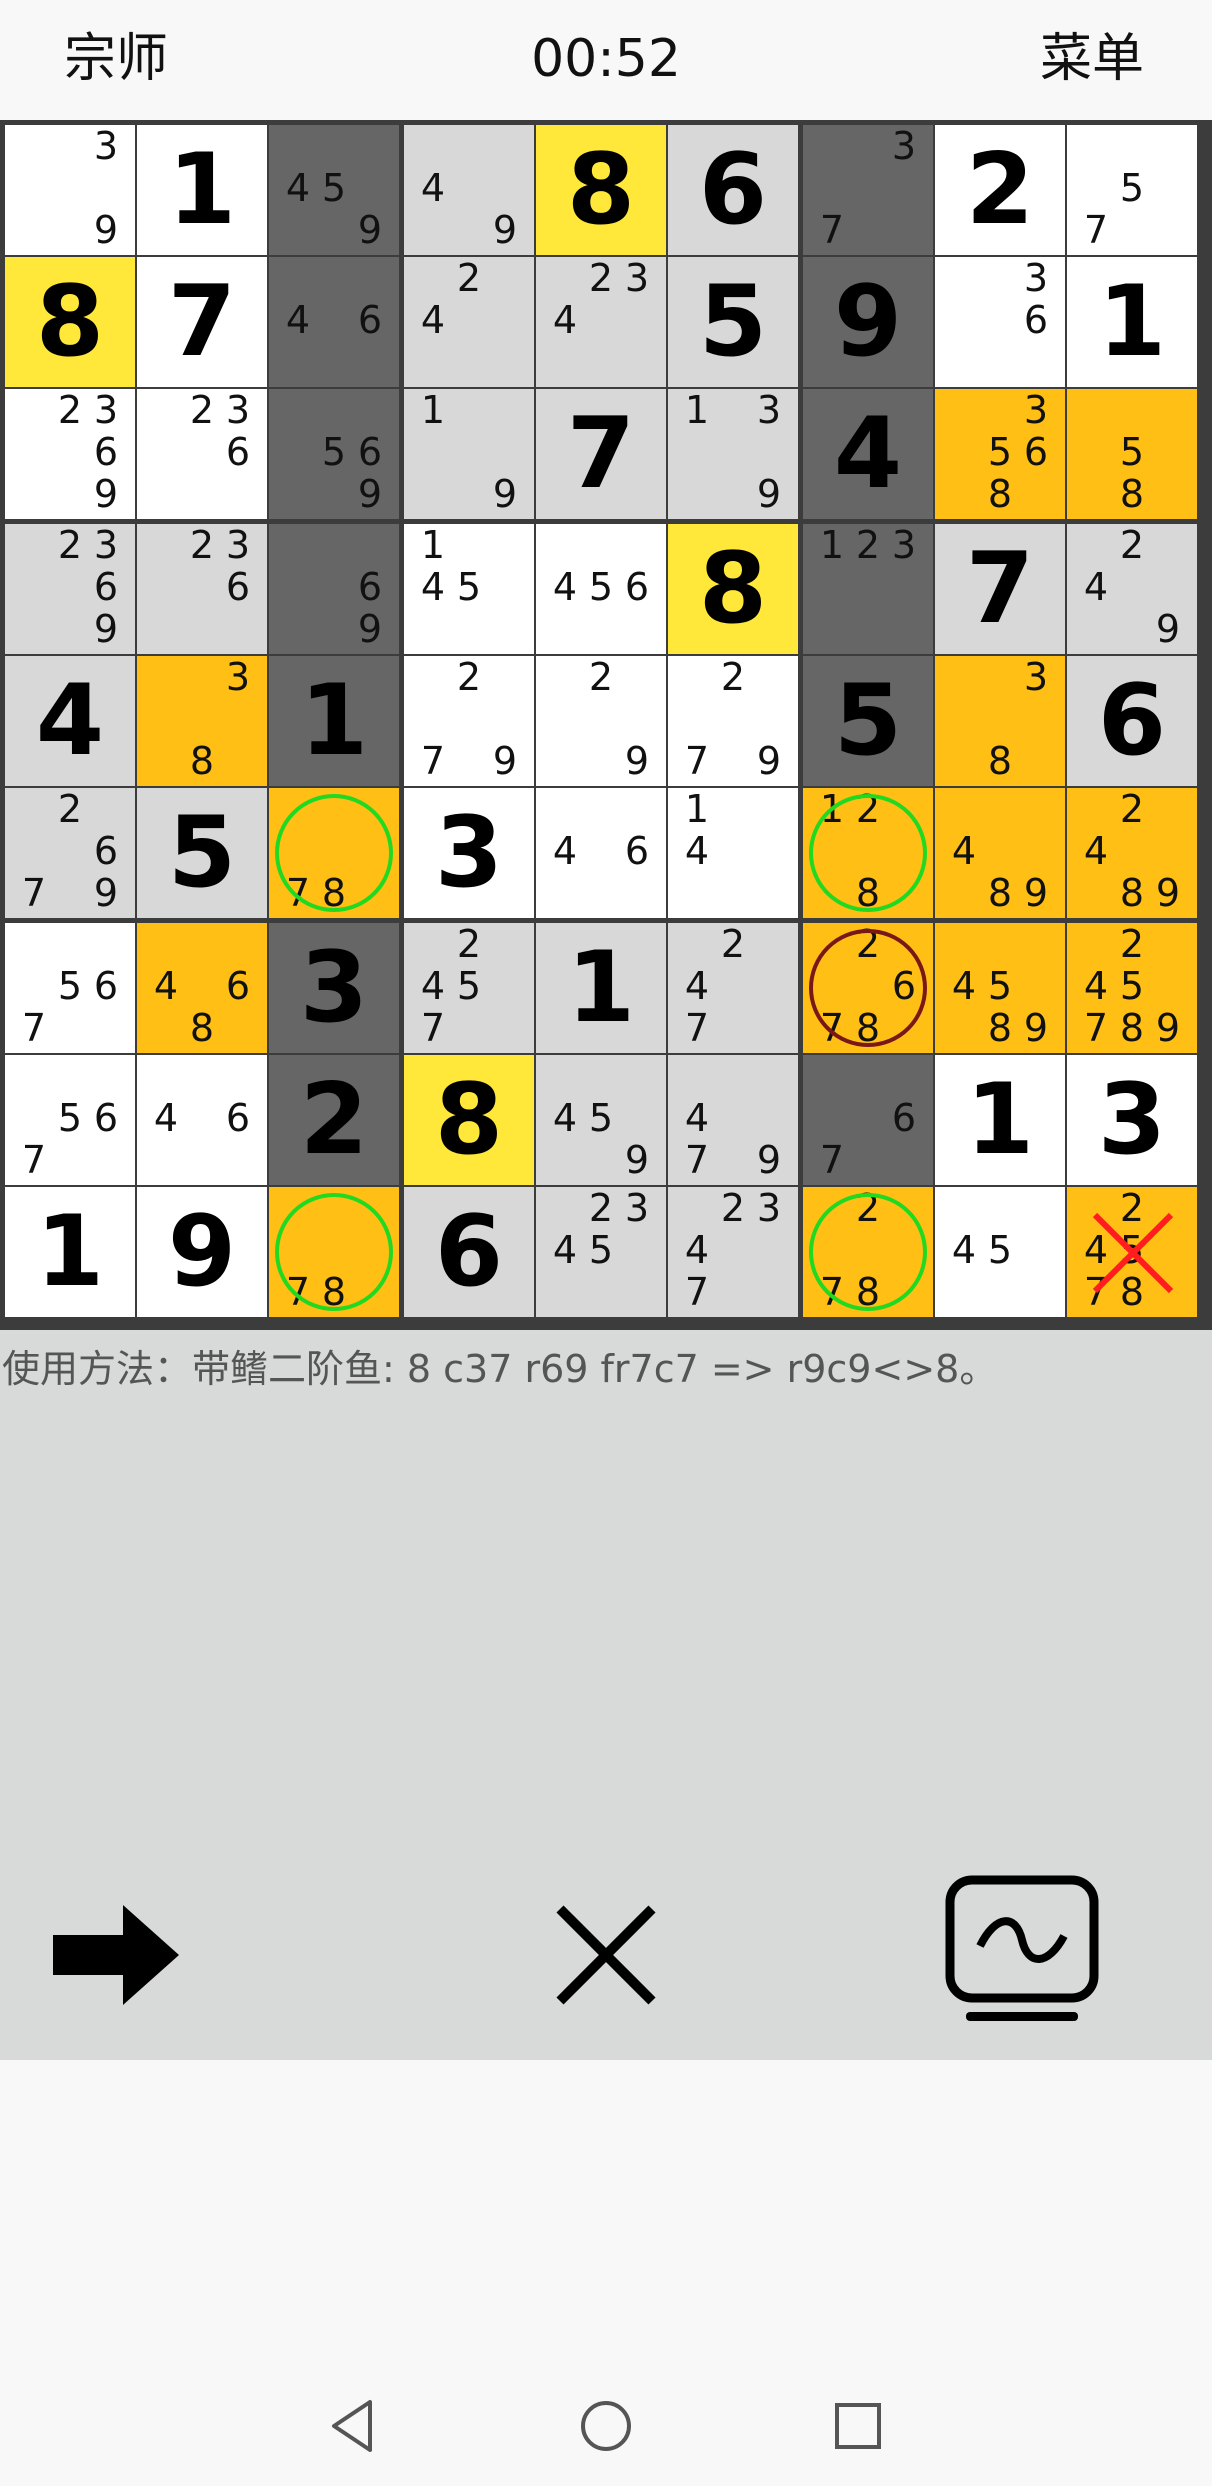  What do you see at coordinates (733, 190) in the screenshot?
I see `cell-r1c6: 6` at bounding box center [733, 190].